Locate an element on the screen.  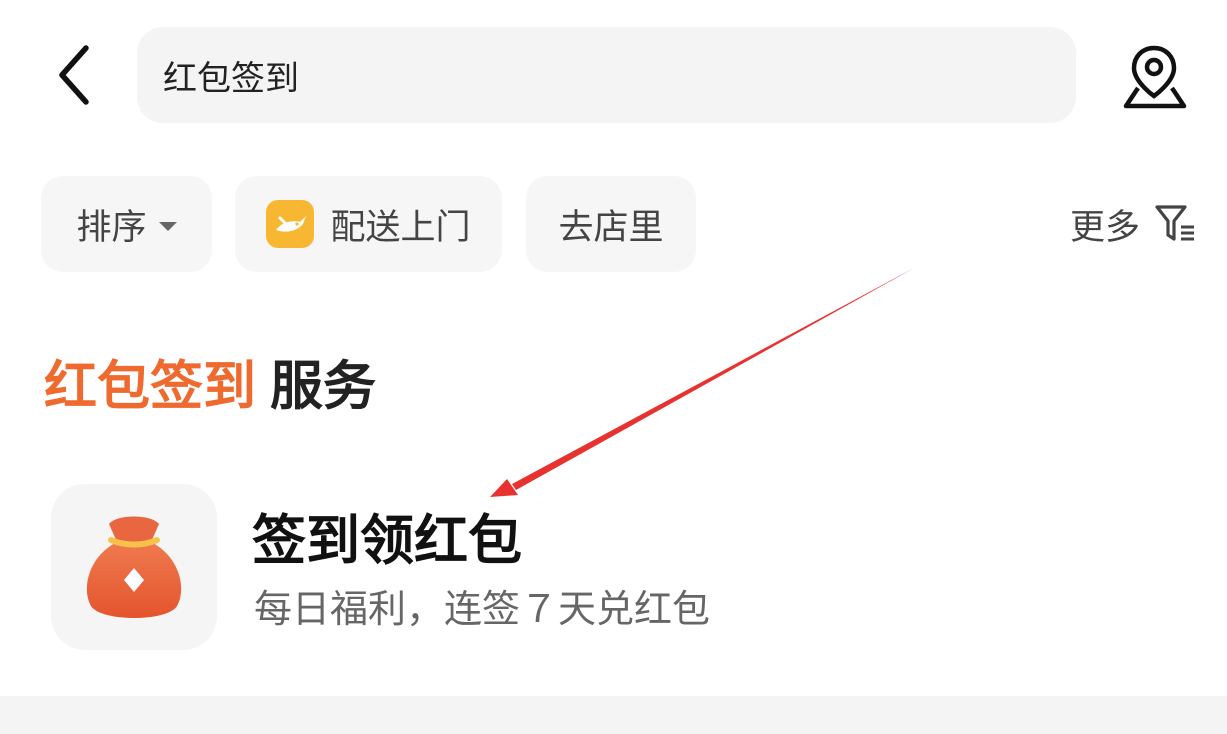
section-title: 红包签到 服务 is located at coordinates (210, 382).